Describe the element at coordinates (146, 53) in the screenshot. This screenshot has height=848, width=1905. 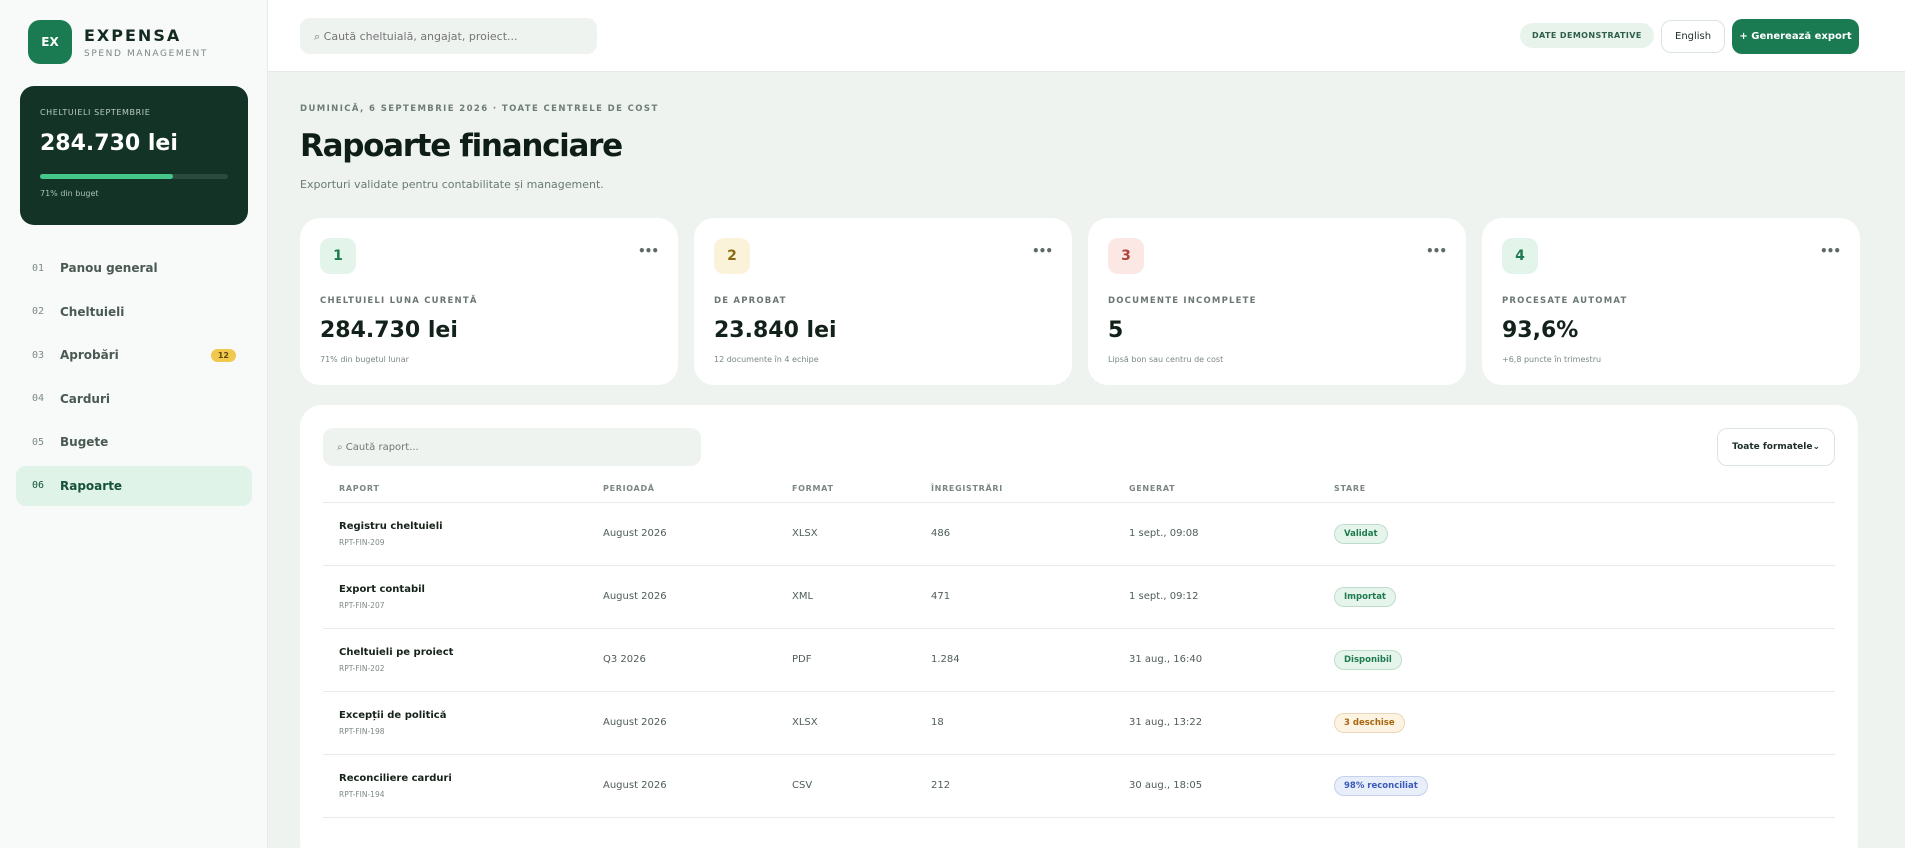
I see `brand-subtitle: SPEND MANAGEMENT` at that location.